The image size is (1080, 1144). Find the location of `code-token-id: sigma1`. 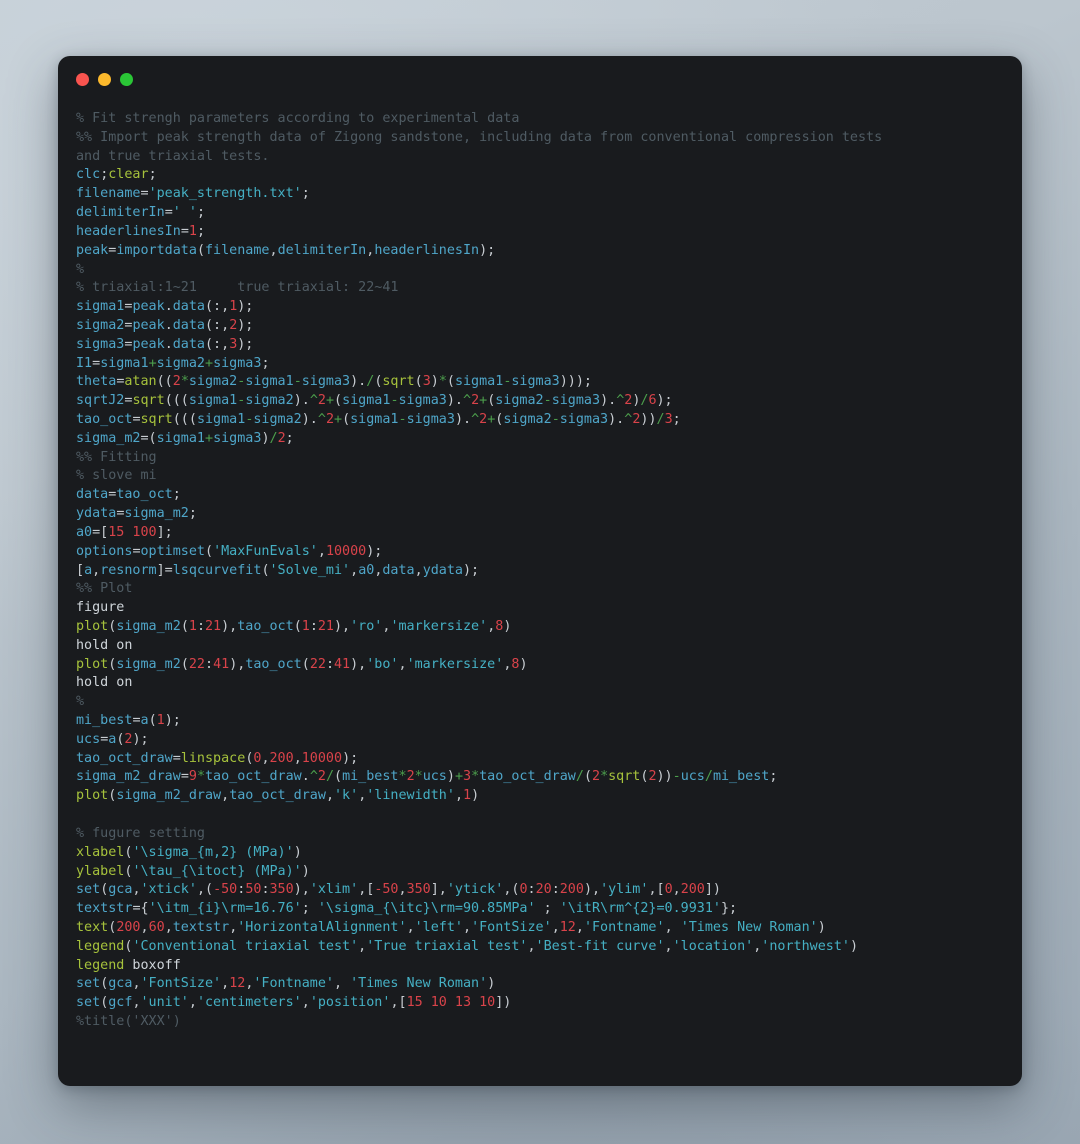

code-token-id: sigma1 is located at coordinates (479, 382).